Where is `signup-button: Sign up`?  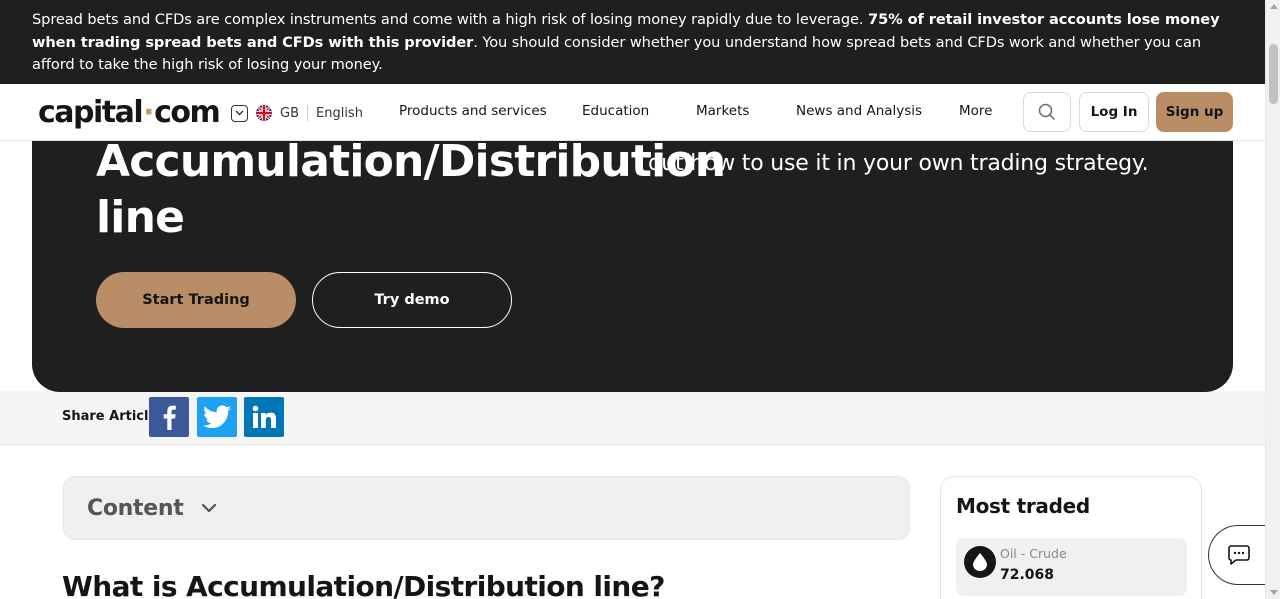
signup-button: Sign up is located at coordinates (1194, 112).